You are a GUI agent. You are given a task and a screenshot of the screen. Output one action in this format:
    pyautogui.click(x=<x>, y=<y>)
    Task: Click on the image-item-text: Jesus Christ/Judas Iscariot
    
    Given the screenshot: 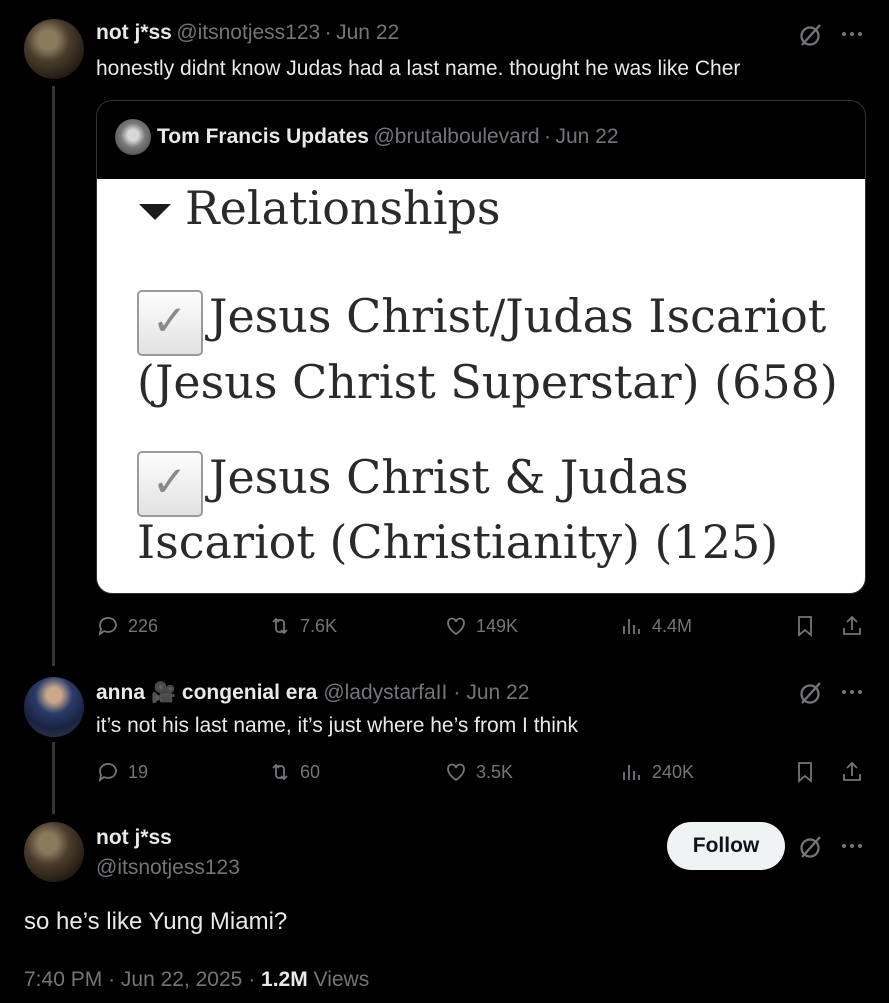 What is the action you would take?
    pyautogui.click(x=518, y=316)
    